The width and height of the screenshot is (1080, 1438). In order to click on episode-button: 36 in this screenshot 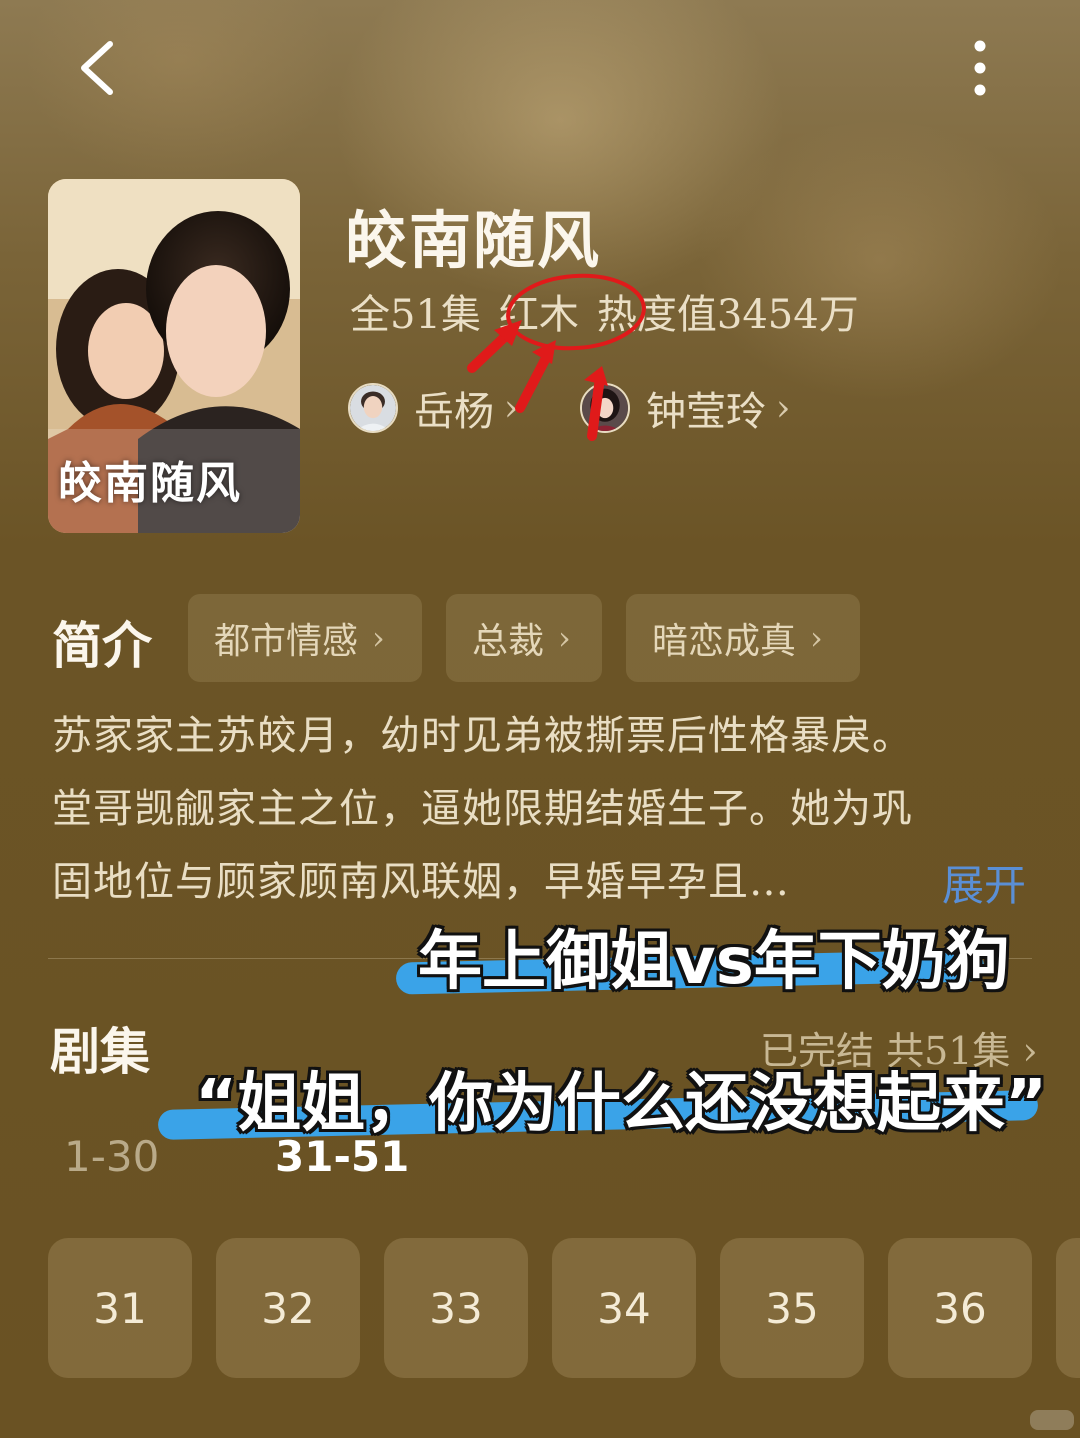, I will do `click(960, 1308)`.